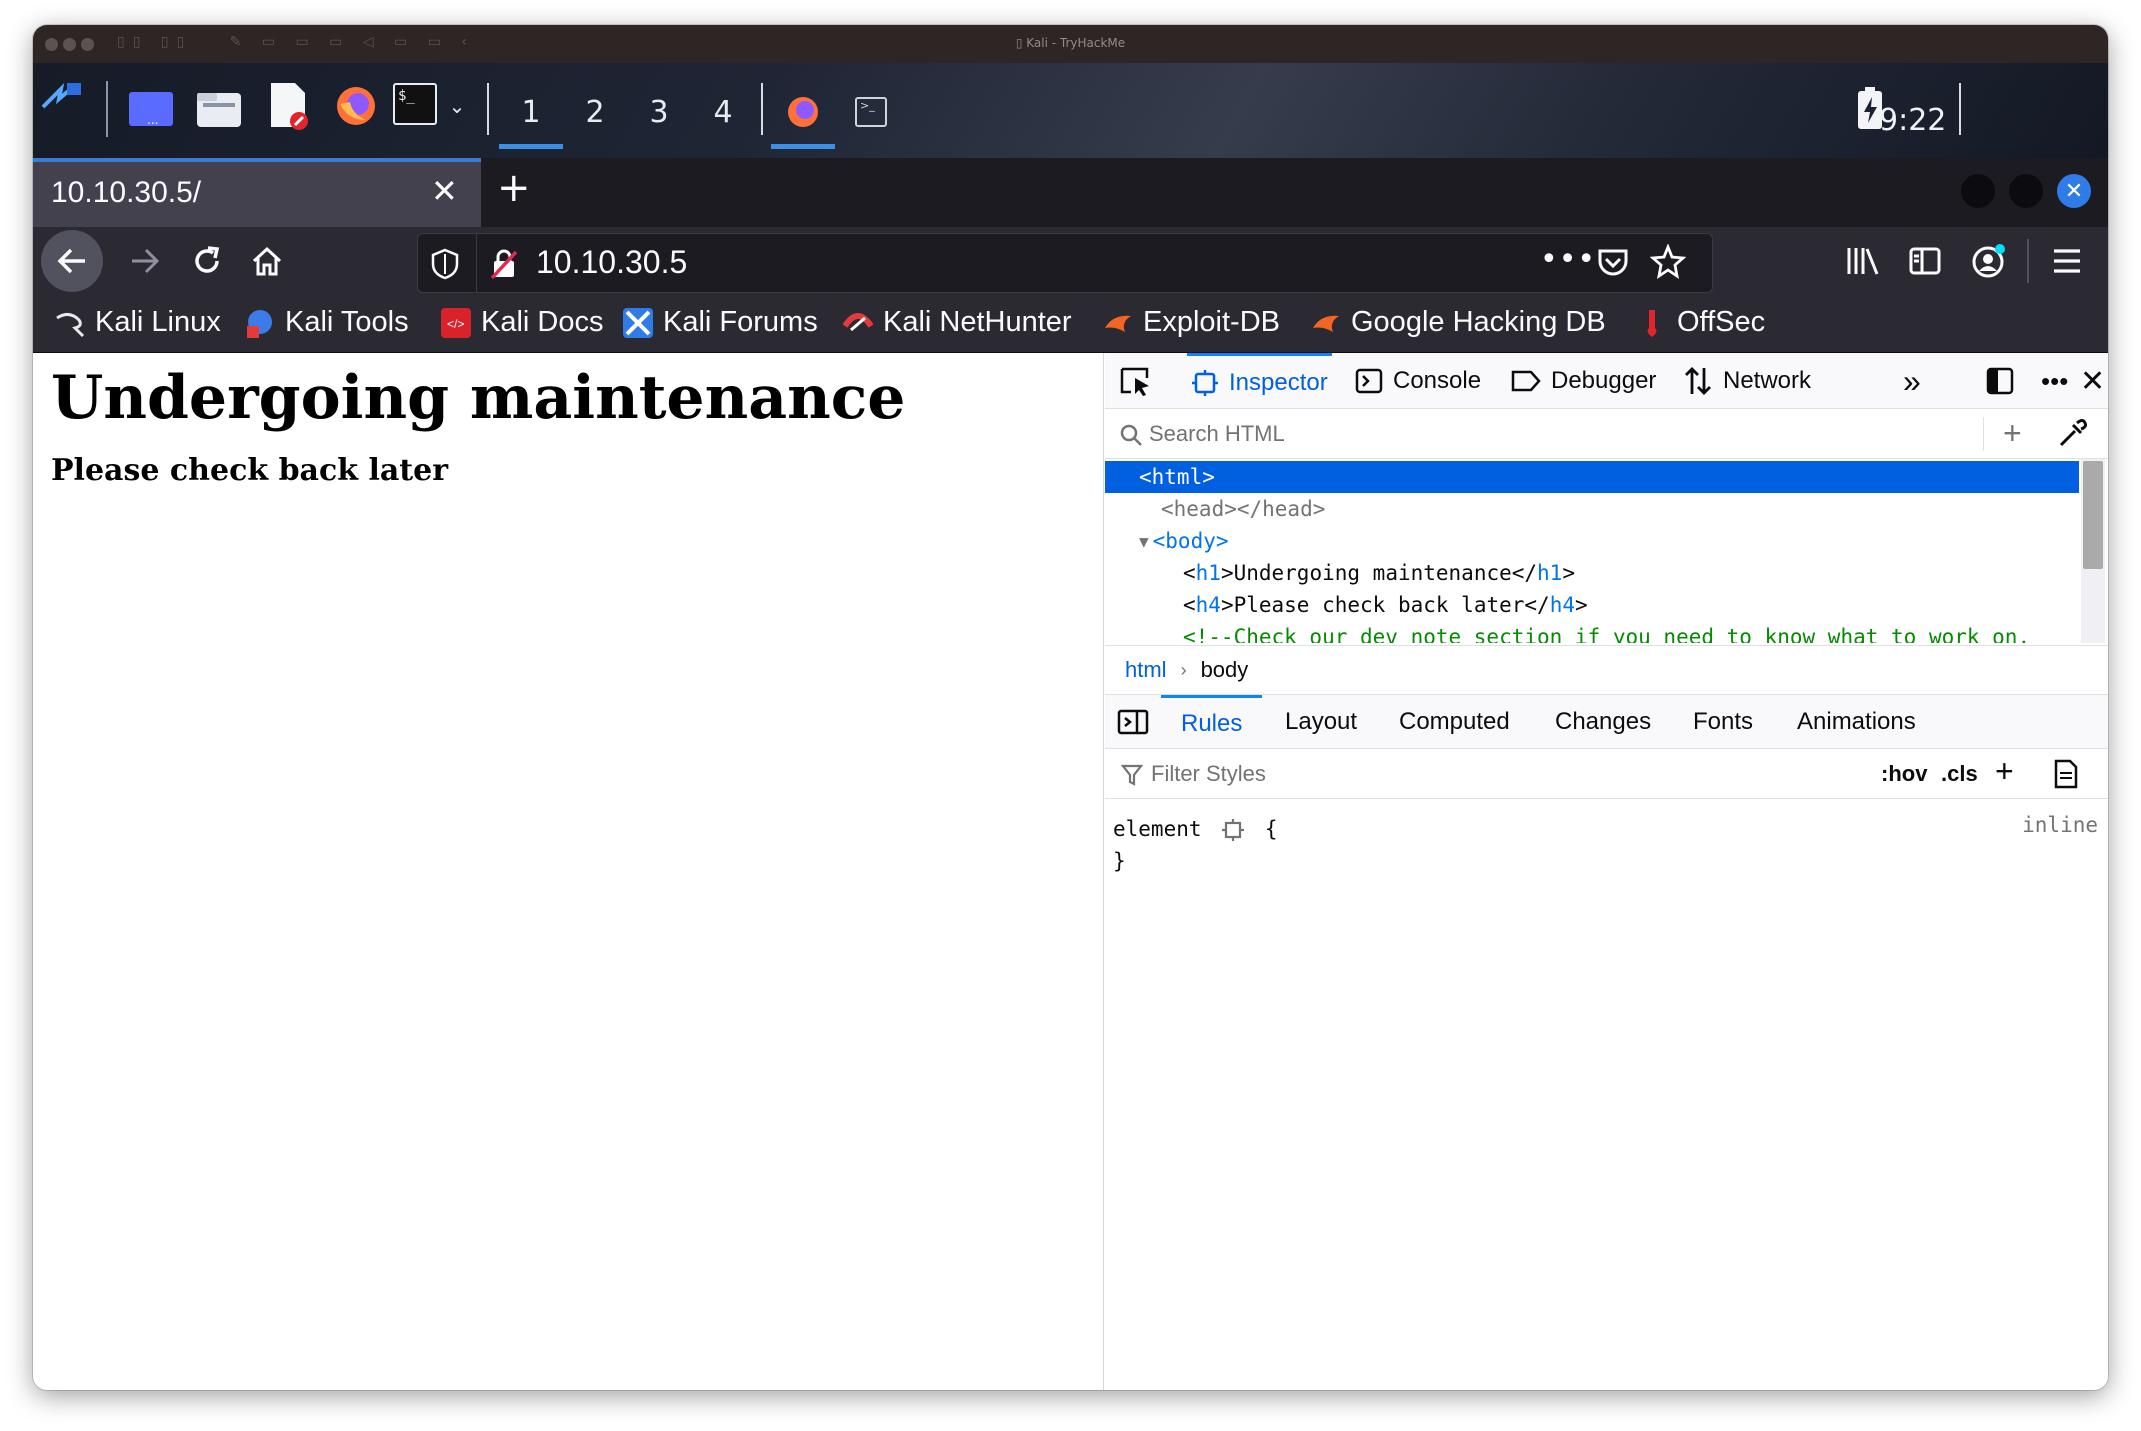 The width and height of the screenshot is (2141, 1431). What do you see at coordinates (1144, 541) in the screenshot?
I see `collapse-triangle-icon: ▼` at bounding box center [1144, 541].